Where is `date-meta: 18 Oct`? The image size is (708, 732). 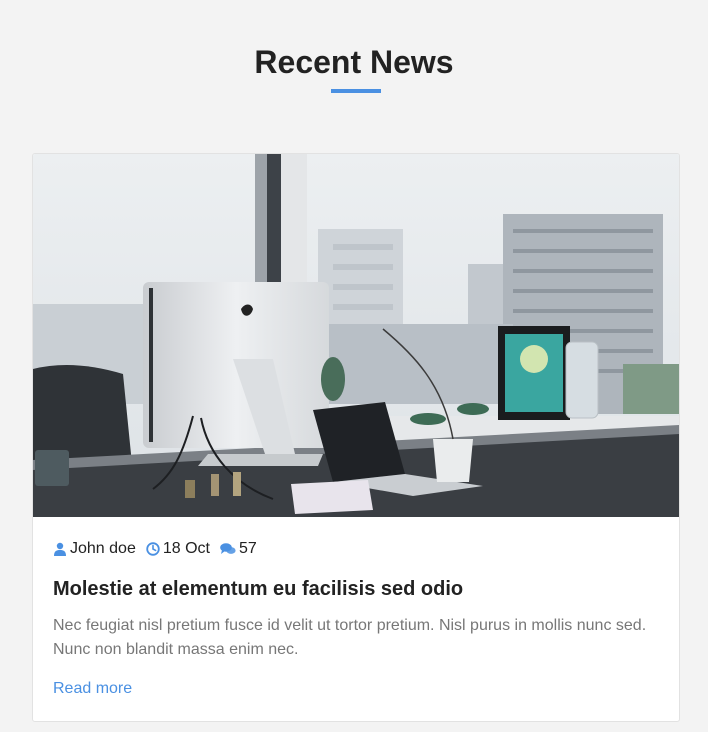 date-meta: 18 Oct is located at coordinates (178, 549).